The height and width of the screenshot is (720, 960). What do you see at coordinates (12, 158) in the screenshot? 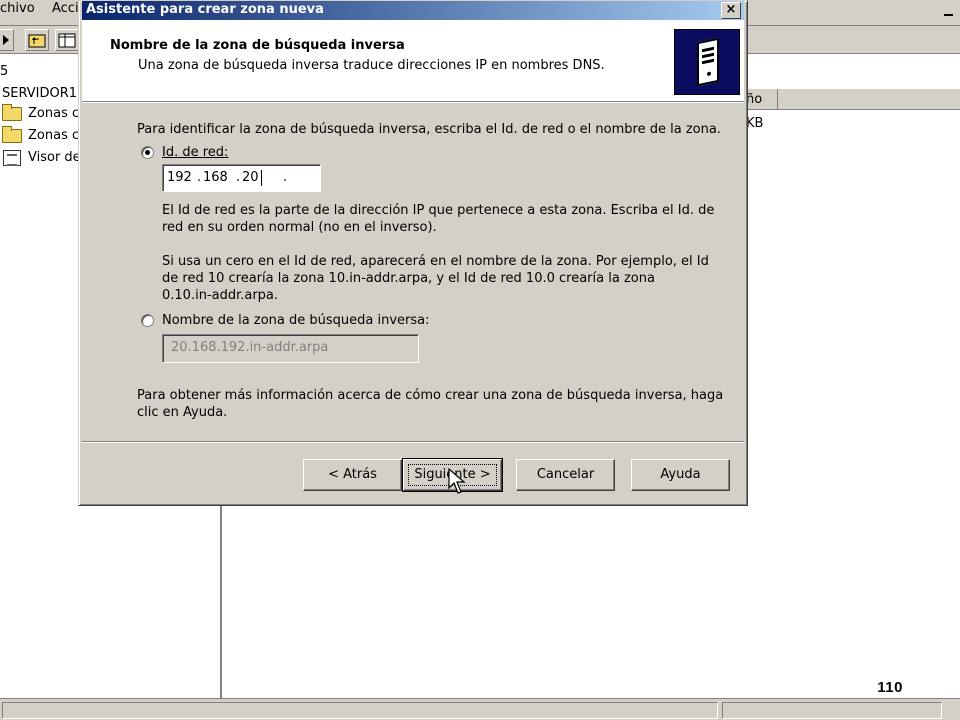
I see `event-log-icon` at bounding box center [12, 158].